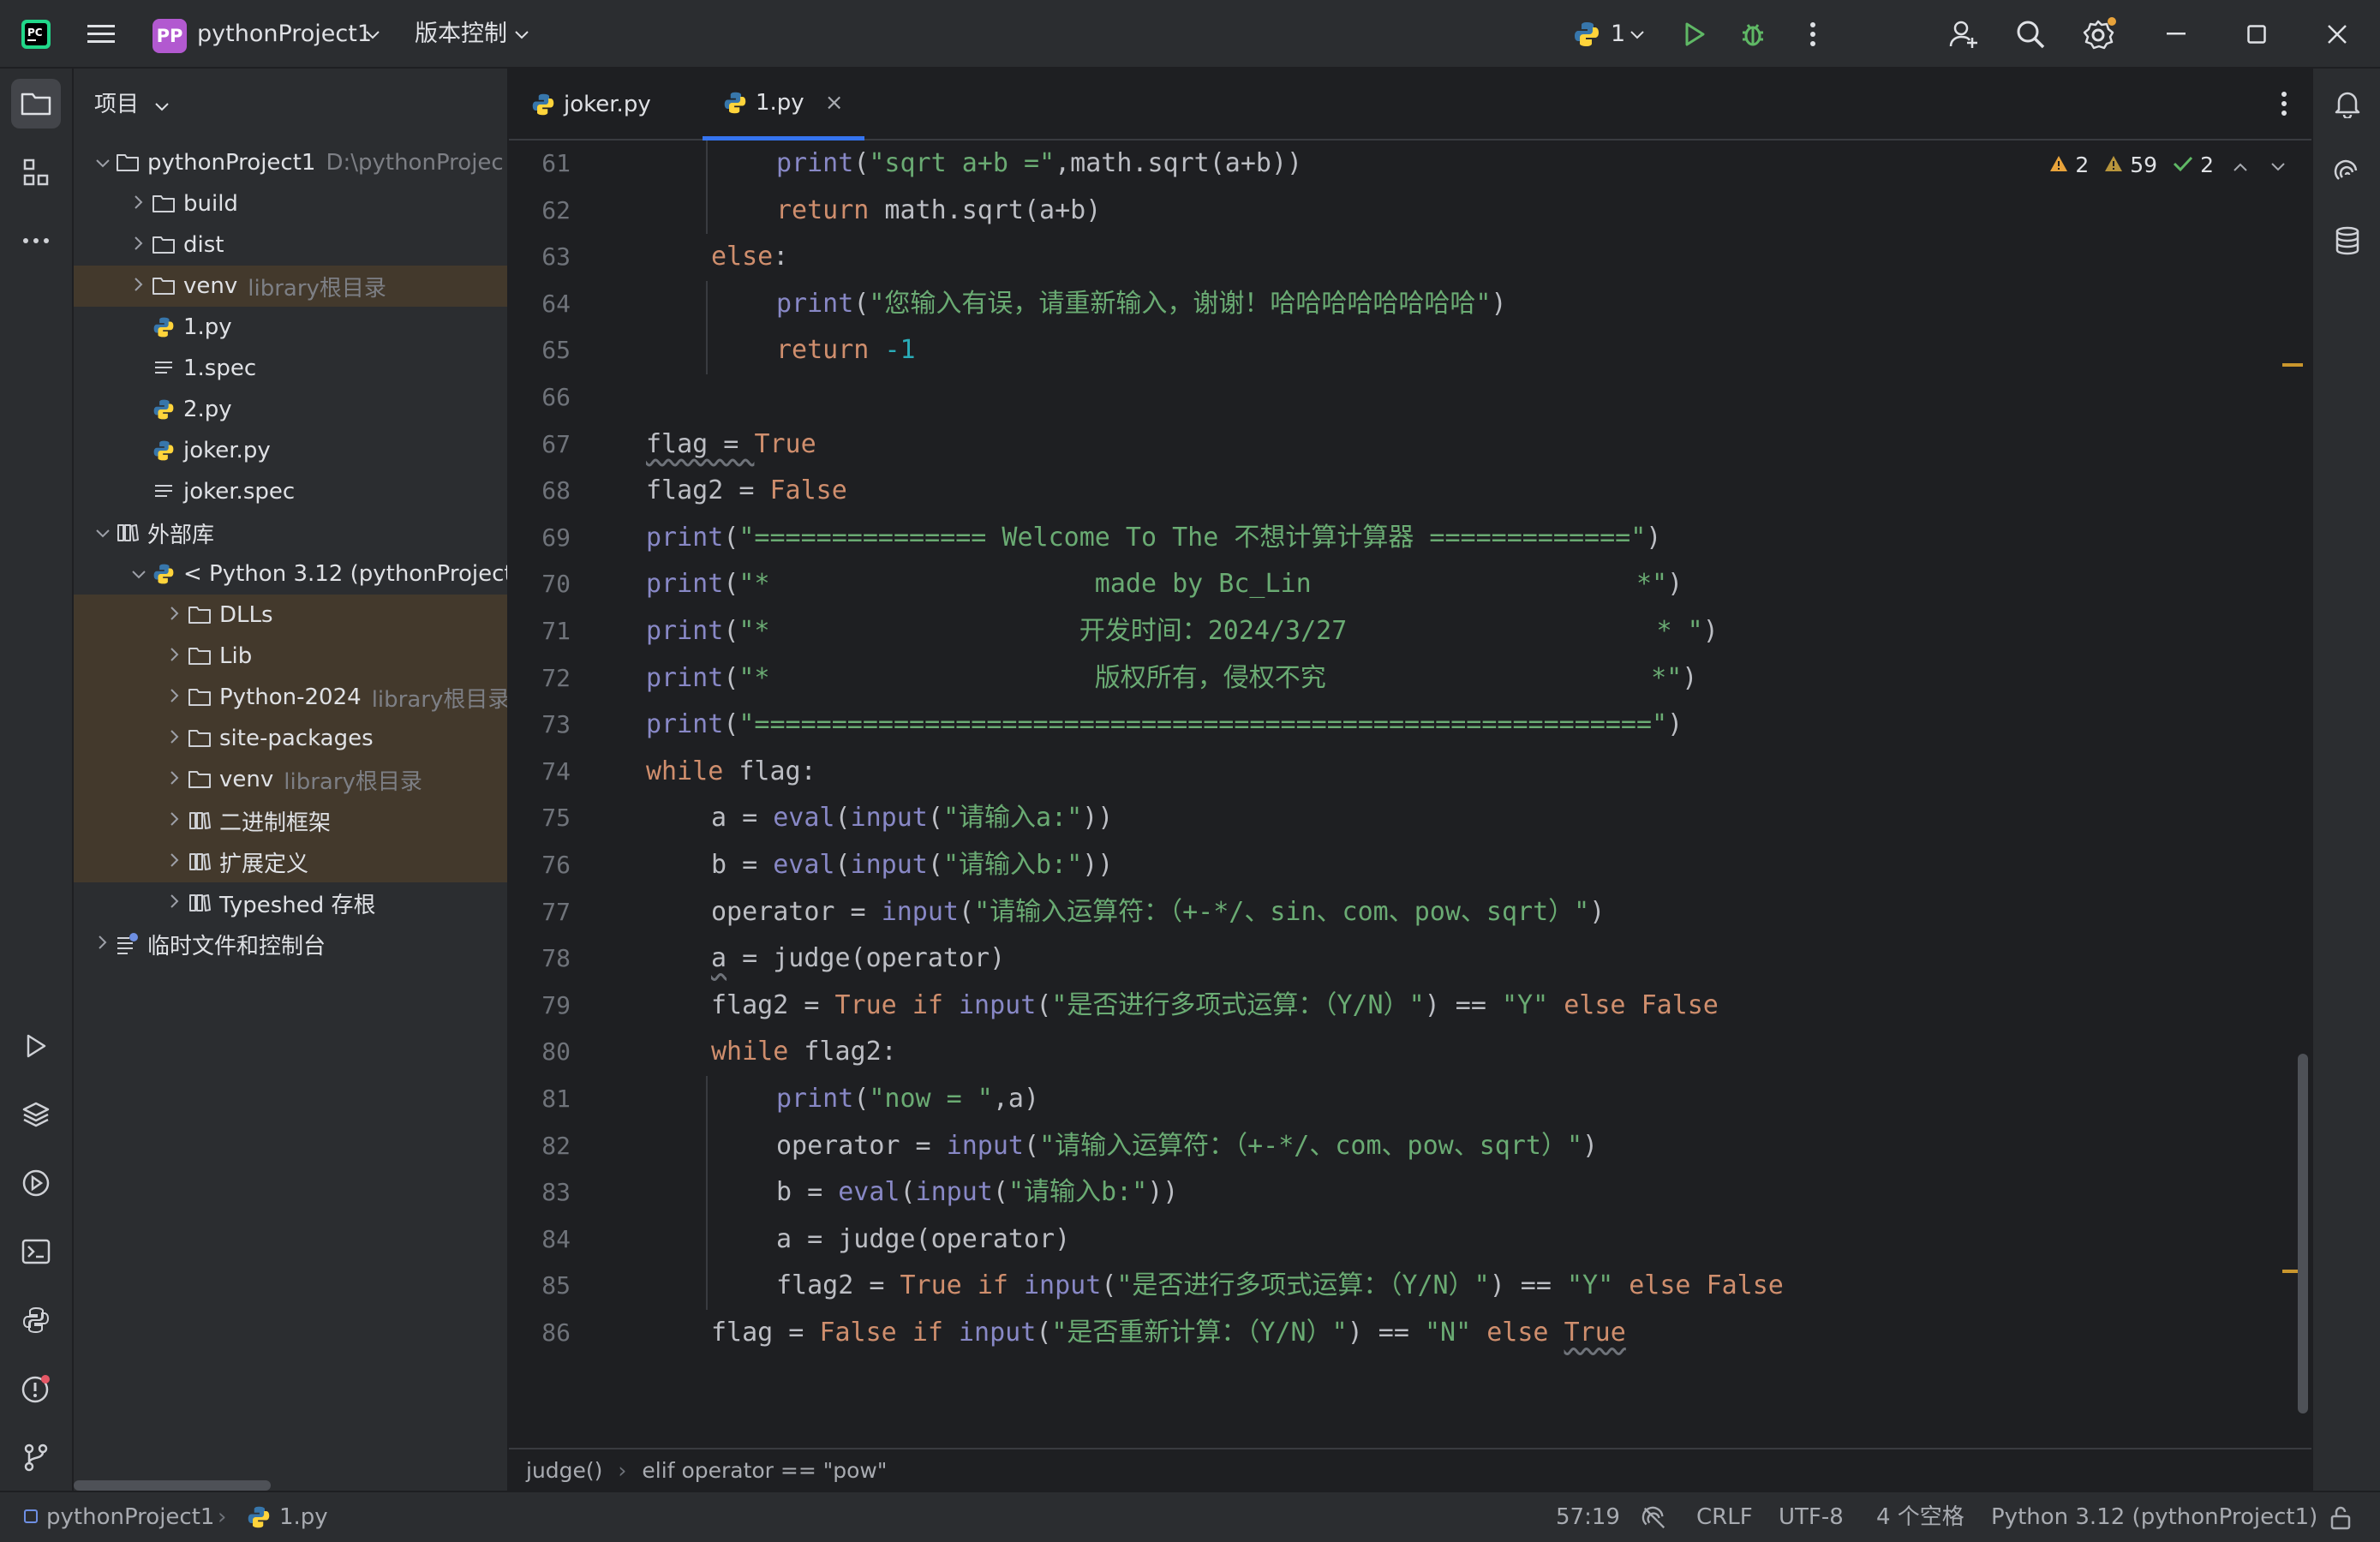  Describe the element at coordinates (290, 369) in the screenshot. I see `tree-item: 1.spec` at that location.